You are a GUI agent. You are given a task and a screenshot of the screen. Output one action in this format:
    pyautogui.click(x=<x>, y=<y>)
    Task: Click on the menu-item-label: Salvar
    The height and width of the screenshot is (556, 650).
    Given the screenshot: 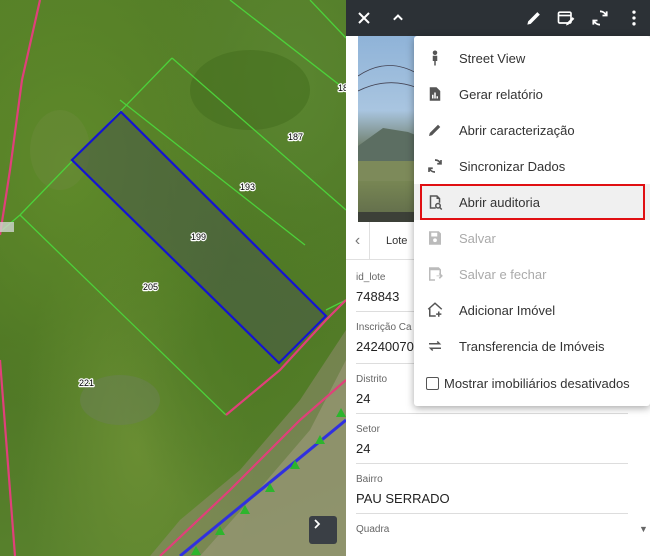 What is the action you would take?
    pyautogui.click(x=477, y=238)
    